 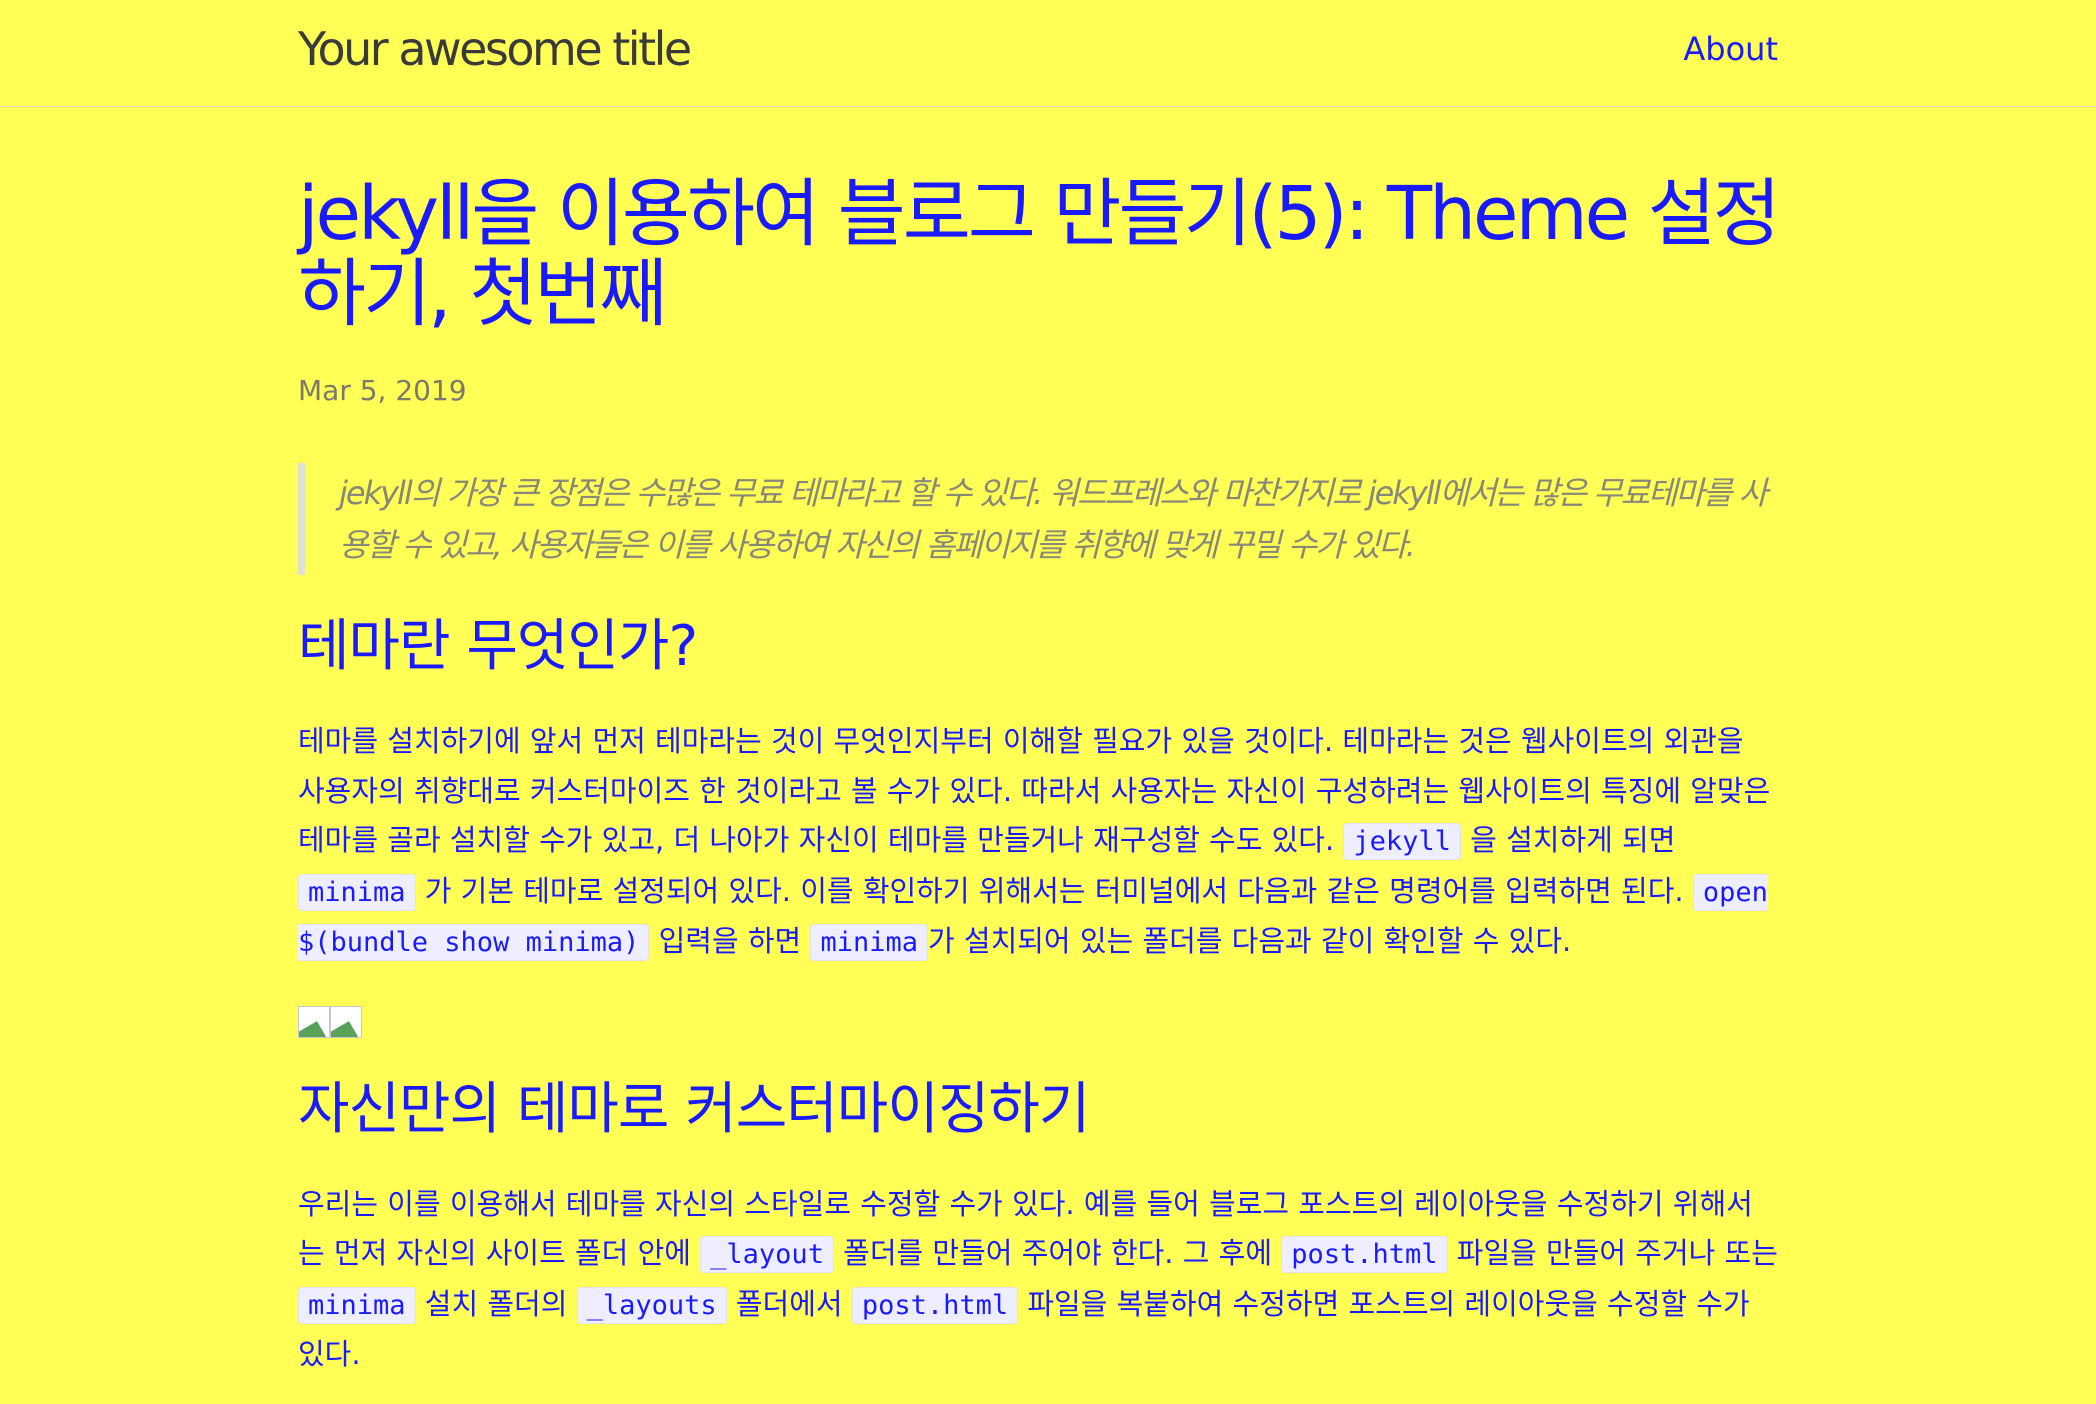 I want to click on paragraph-text: 입력을 하면, so click(x=730, y=941).